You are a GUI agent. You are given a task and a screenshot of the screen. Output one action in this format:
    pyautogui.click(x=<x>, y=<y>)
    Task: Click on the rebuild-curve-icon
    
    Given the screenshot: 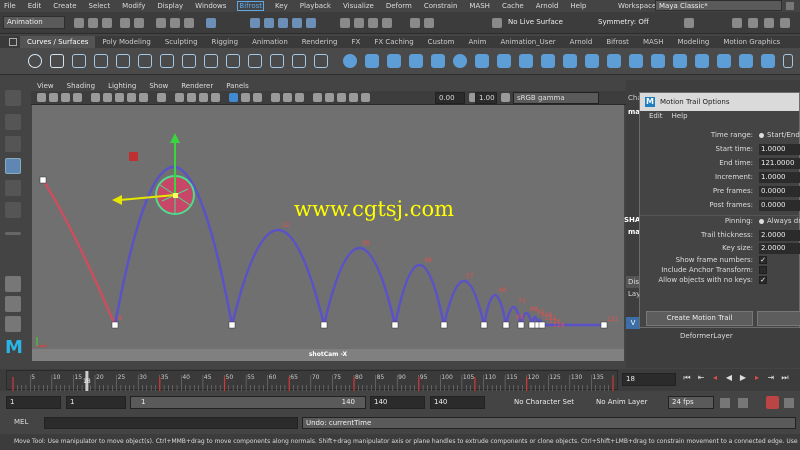 What is the action you would take?
    pyautogui.click(x=299, y=61)
    